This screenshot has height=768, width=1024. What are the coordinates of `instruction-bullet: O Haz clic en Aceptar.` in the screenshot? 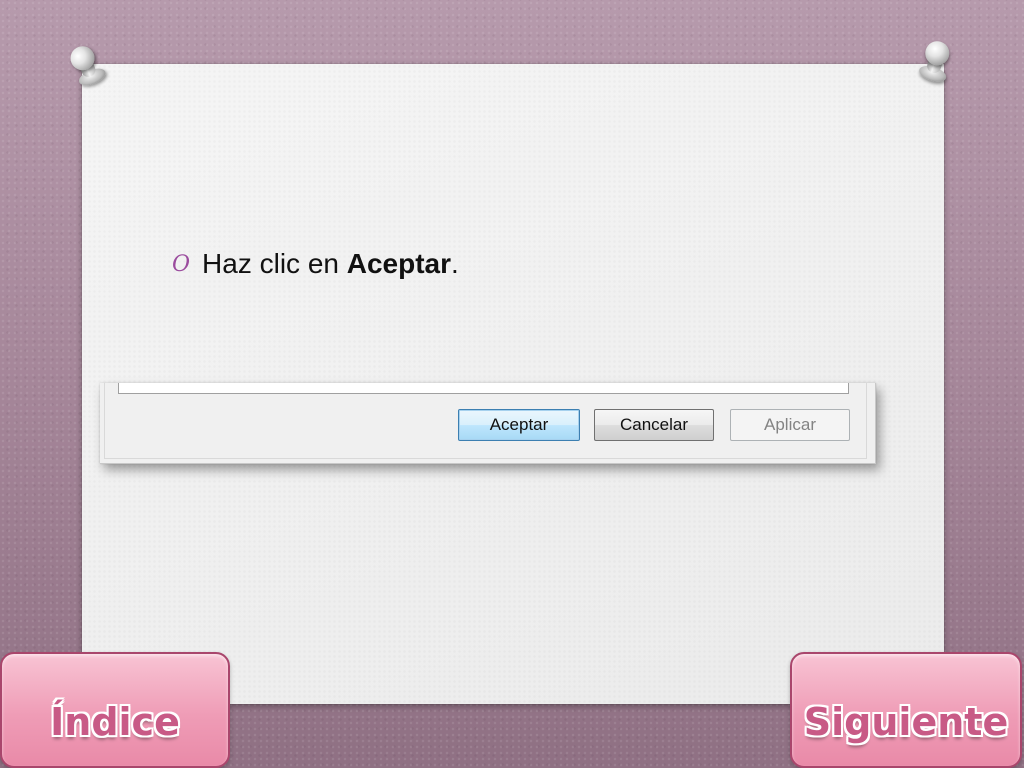 It's located at (315, 264).